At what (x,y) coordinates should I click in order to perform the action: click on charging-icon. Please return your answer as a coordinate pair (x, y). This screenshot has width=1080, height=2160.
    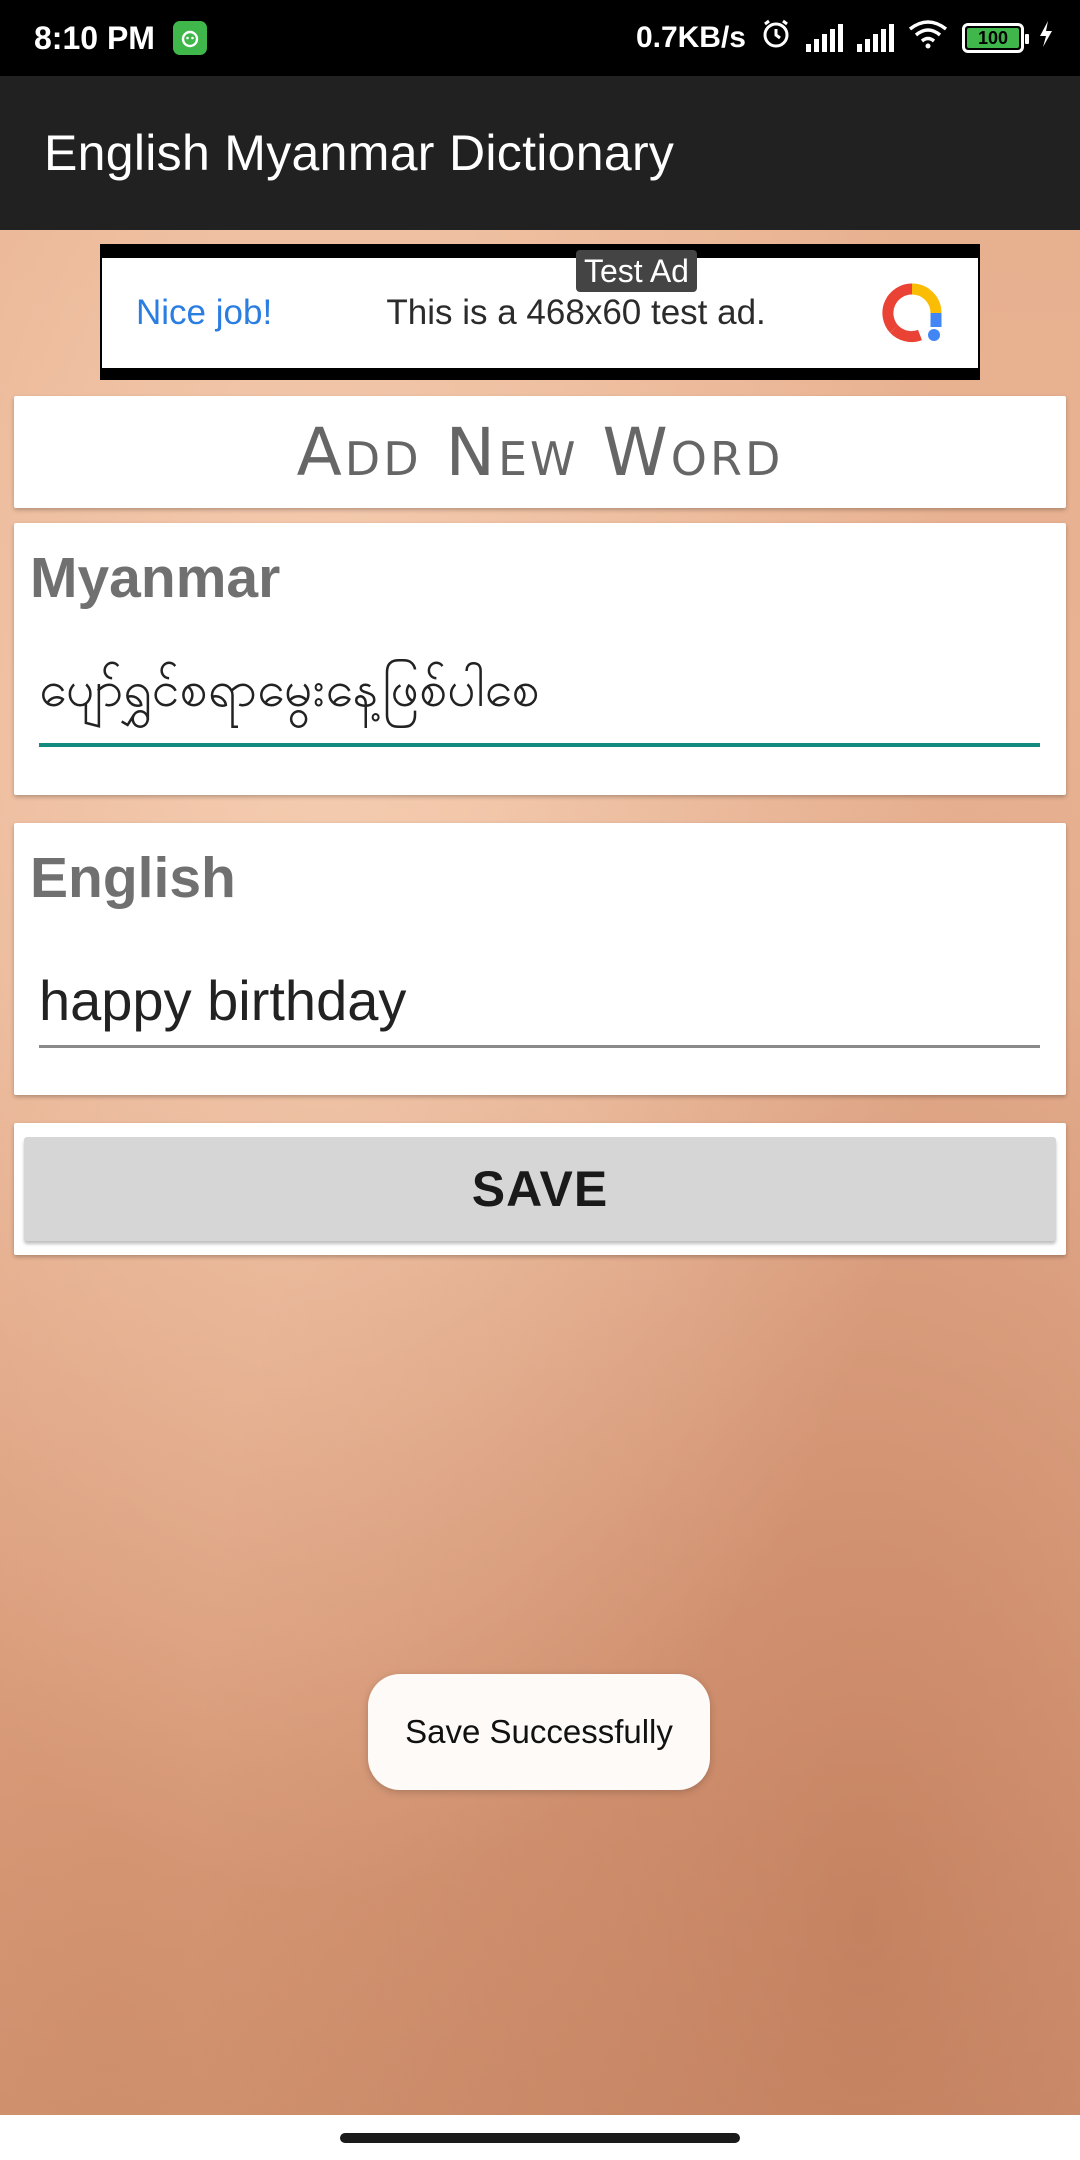
    Looking at the image, I should click on (1046, 38).